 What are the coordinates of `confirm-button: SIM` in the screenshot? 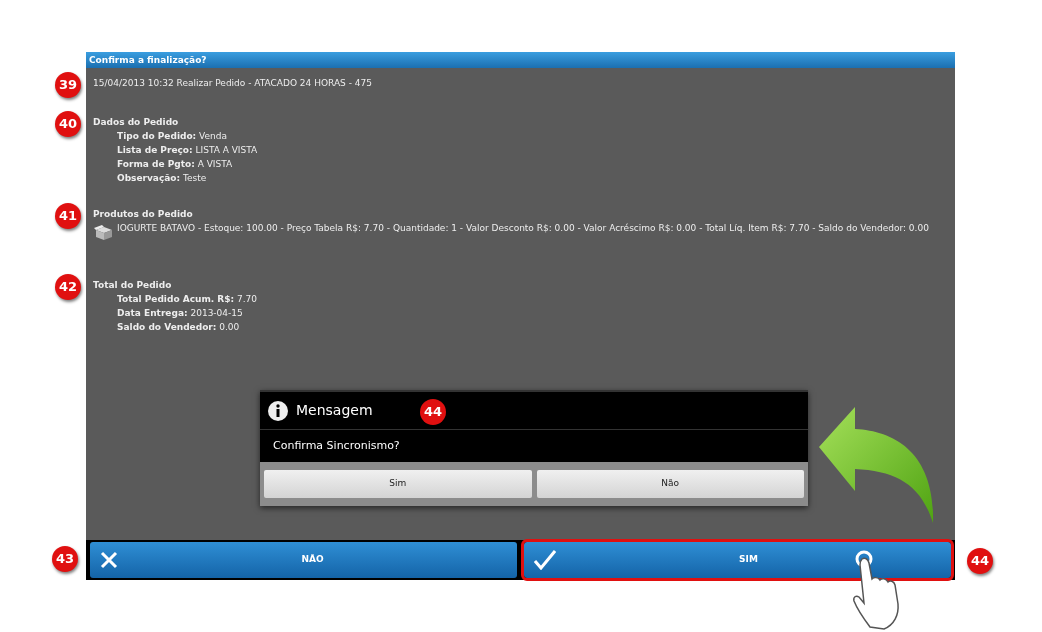 It's located at (737, 560).